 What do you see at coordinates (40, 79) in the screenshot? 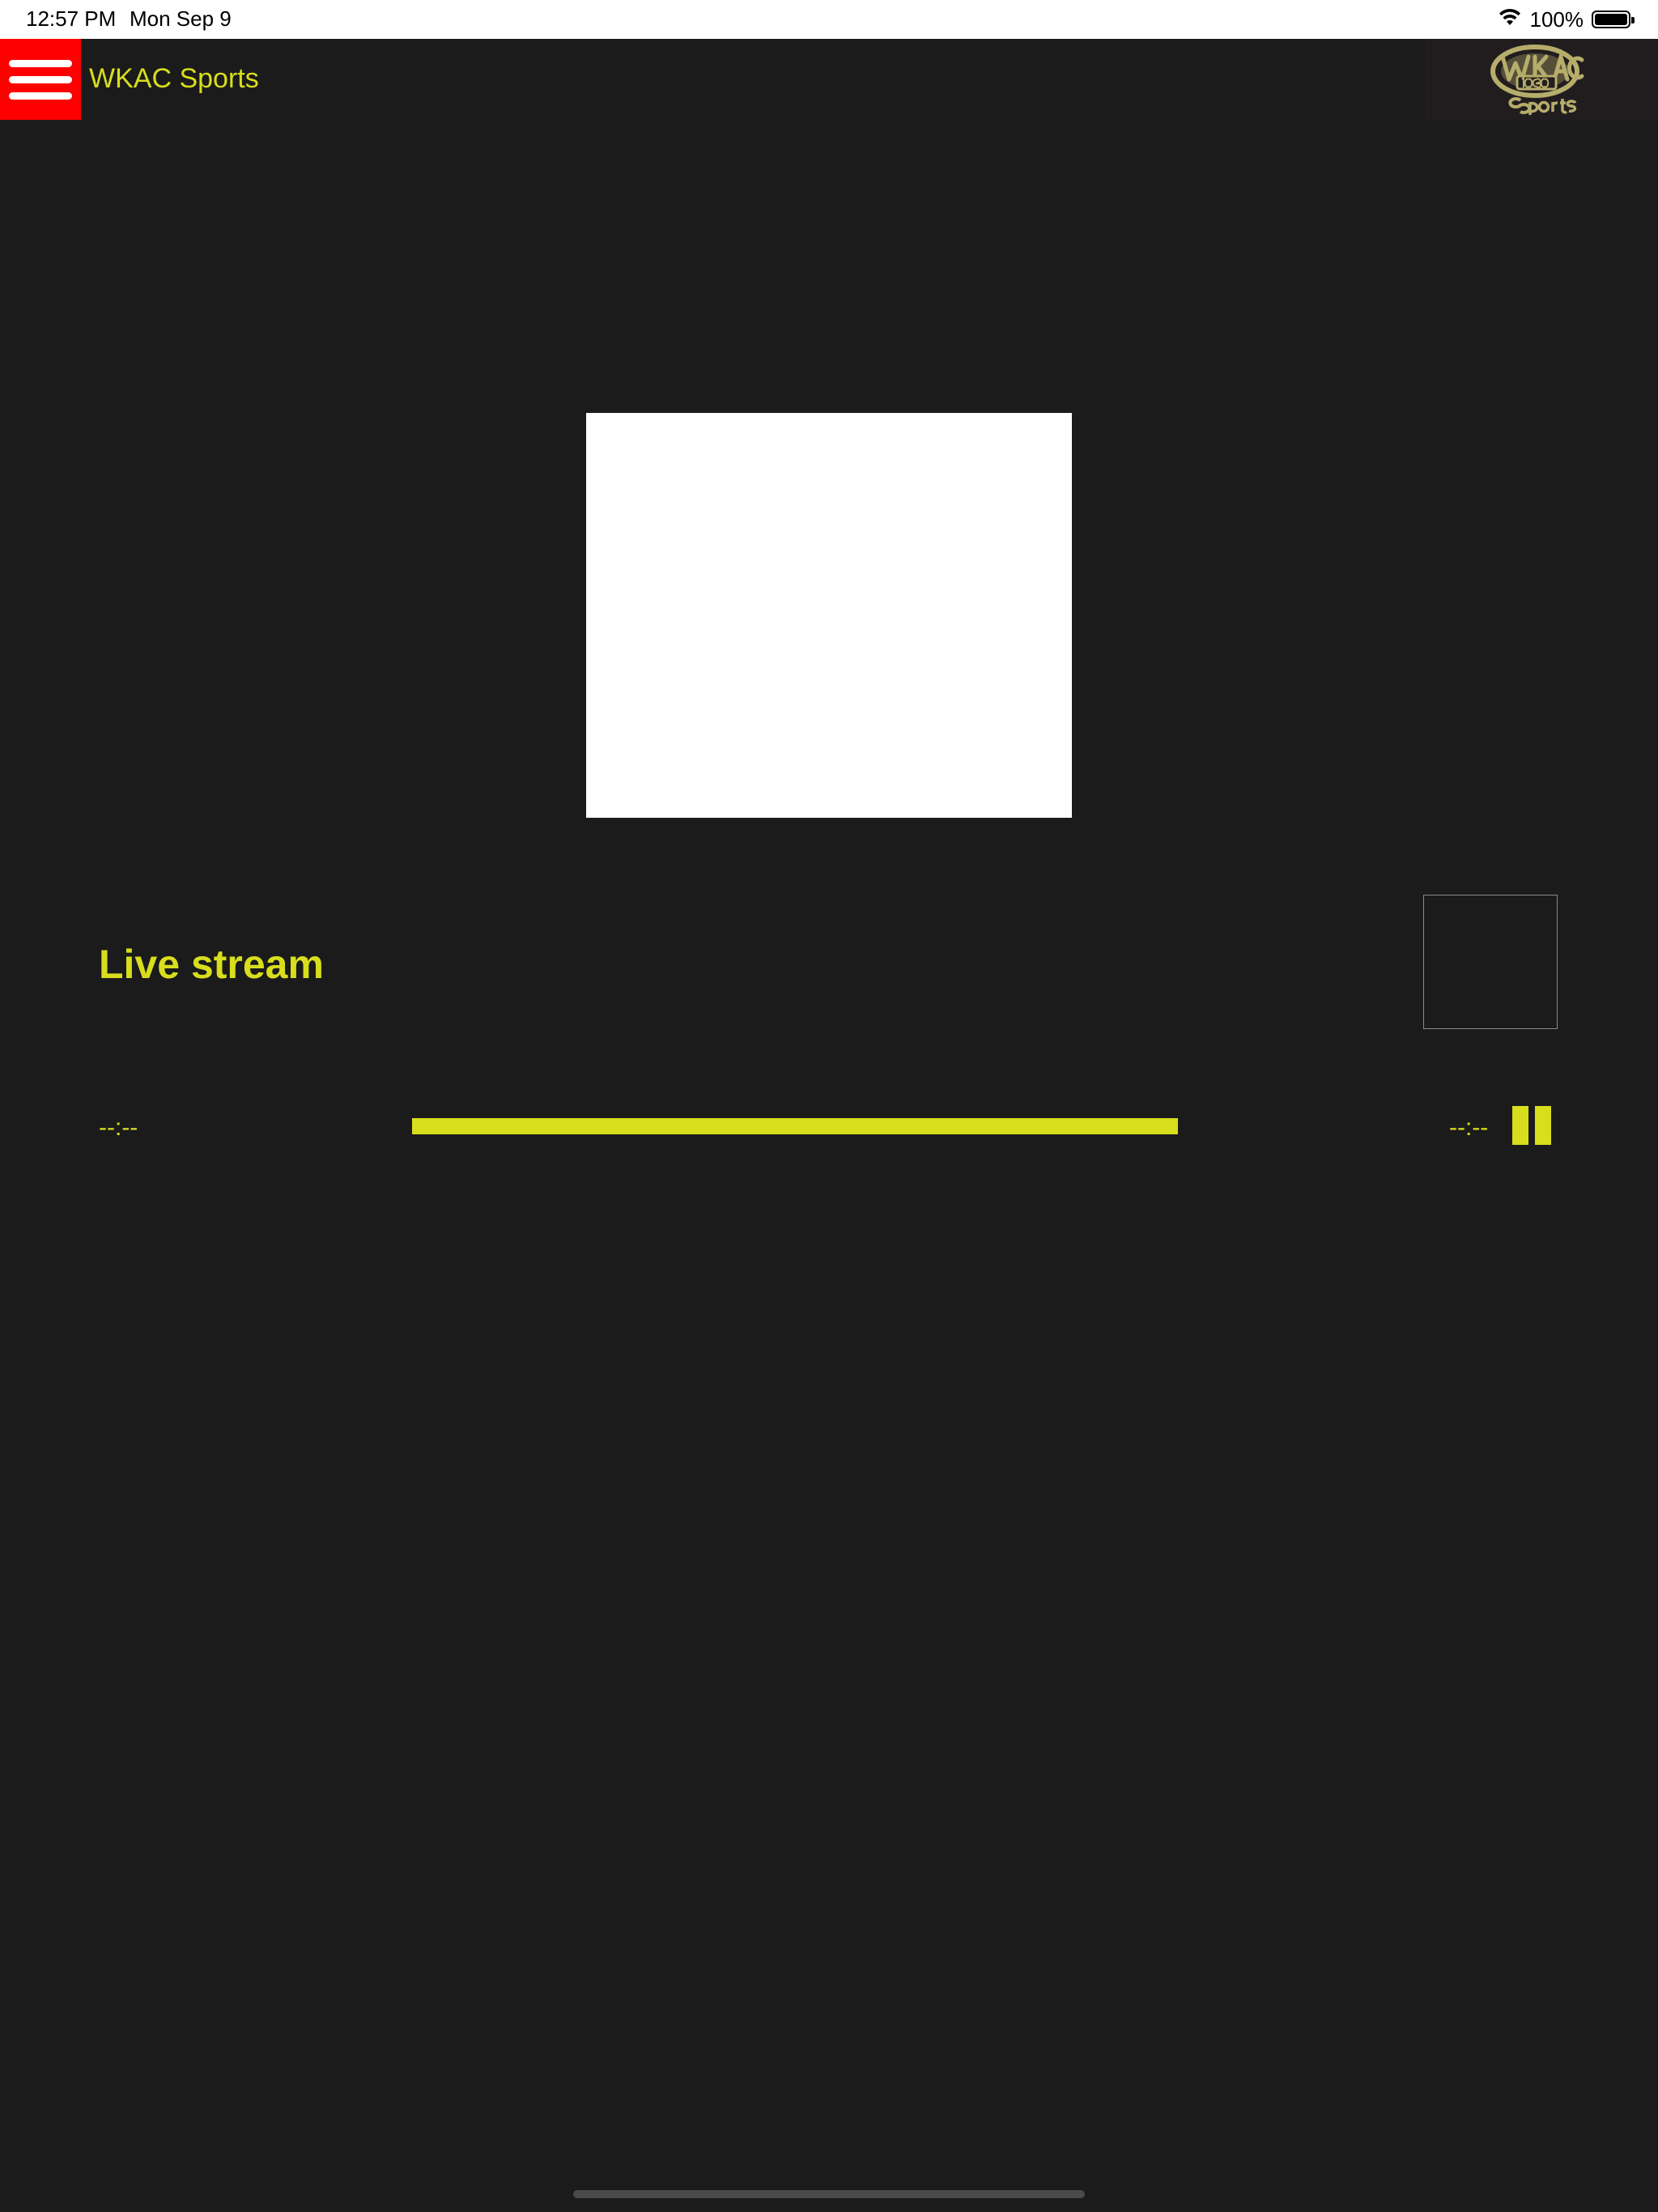
I see `hamburger-menu-icon` at bounding box center [40, 79].